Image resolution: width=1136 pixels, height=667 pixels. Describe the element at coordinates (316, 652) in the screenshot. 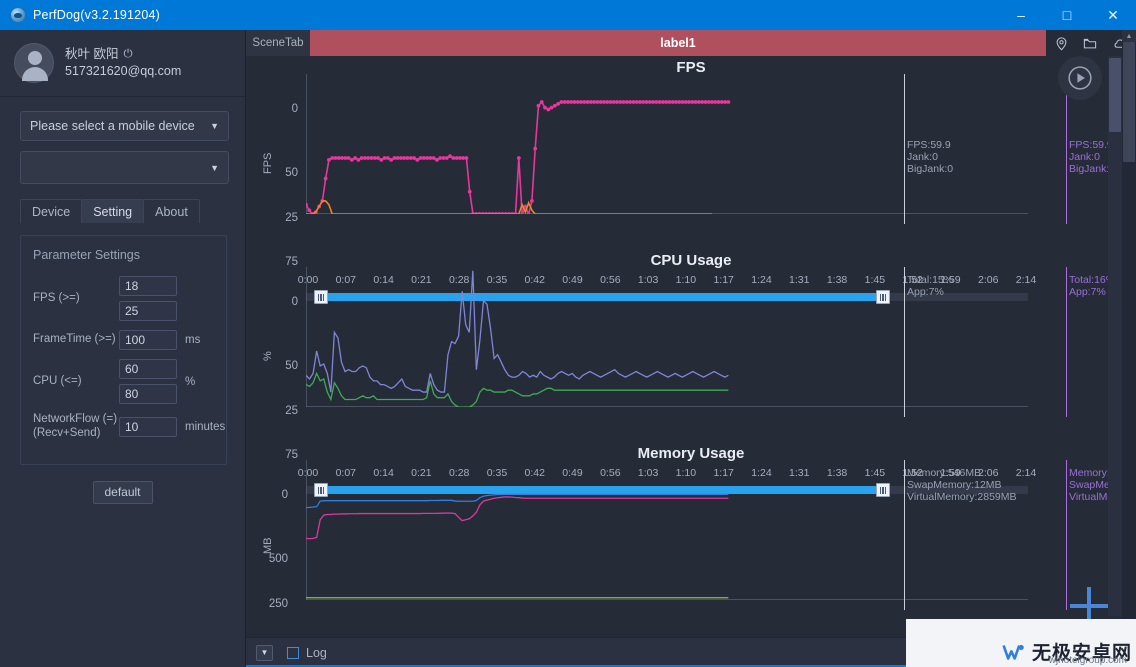

I see `log-label: Log` at that location.